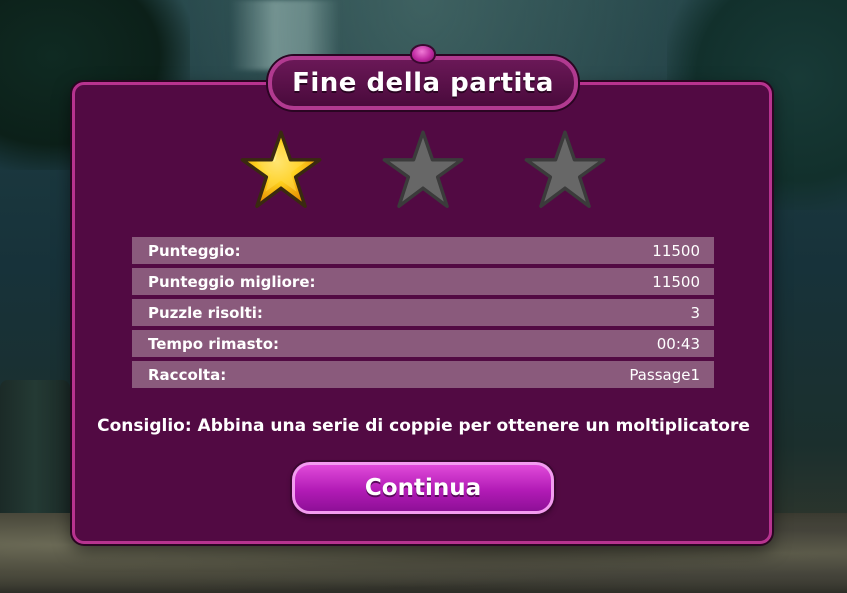 This screenshot has height=593, width=847. What do you see at coordinates (187, 374) in the screenshot?
I see `stat-label: Raccolta:` at bounding box center [187, 374].